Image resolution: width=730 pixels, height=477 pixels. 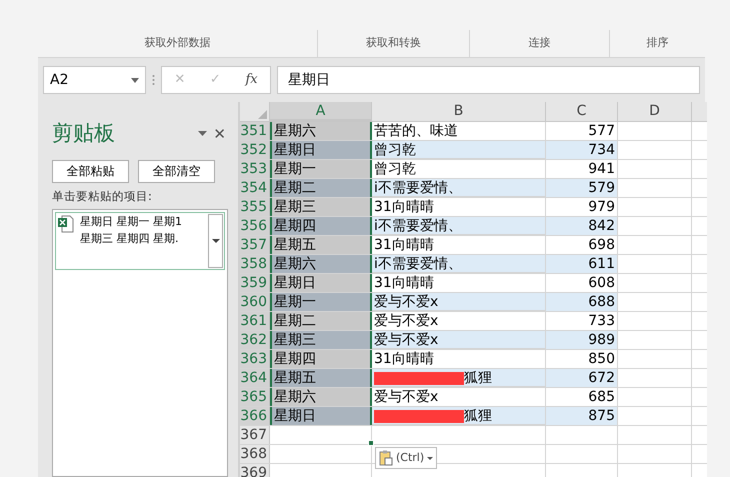 What do you see at coordinates (601, 321) in the screenshot?
I see `table-cell: 733` at bounding box center [601, 321].